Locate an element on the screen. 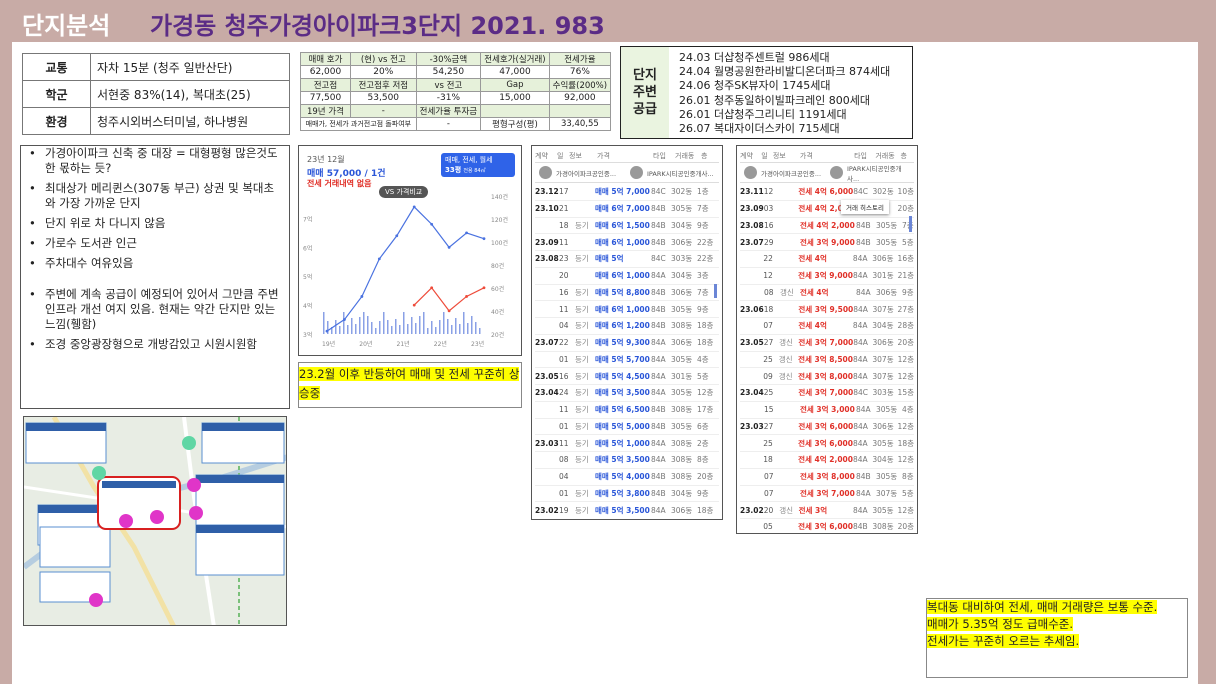 Image resolution: width=1216 pixels, height=684 pixels. table-cell: 308동 is located at coordinates (682, 477).